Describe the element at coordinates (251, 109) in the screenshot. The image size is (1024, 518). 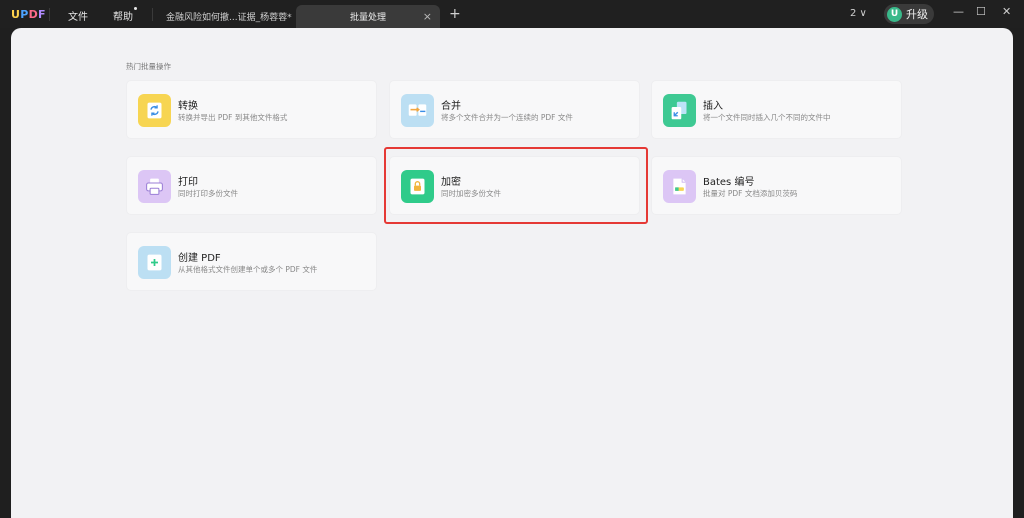
I see `card-convert: 转换 转换并导出 PDF 到其他文件格式` at that location.